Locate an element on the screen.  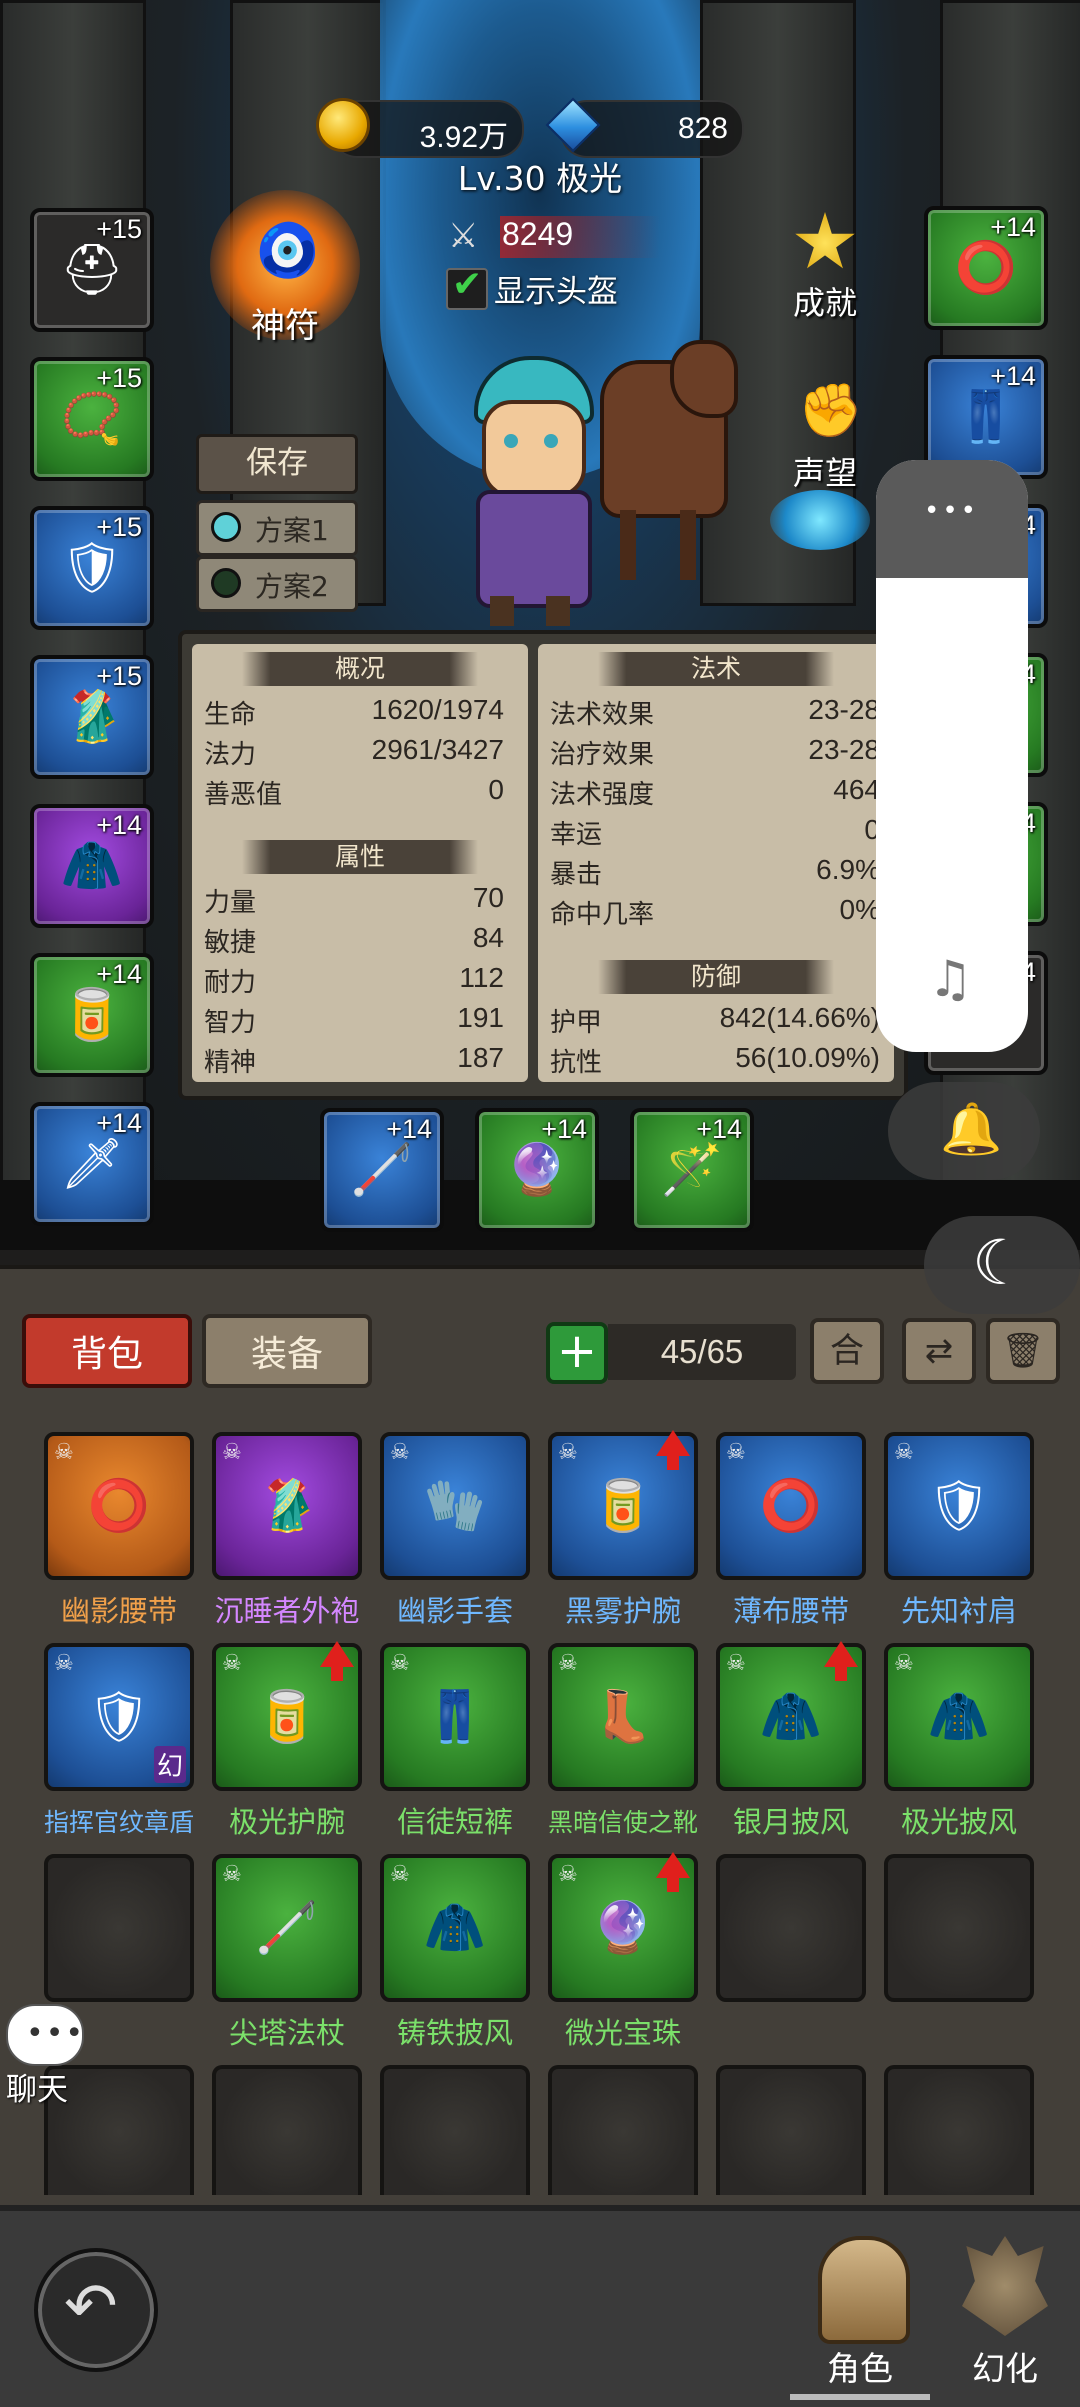
plan1-label: 方案1 is located at coordinates (292, 530).